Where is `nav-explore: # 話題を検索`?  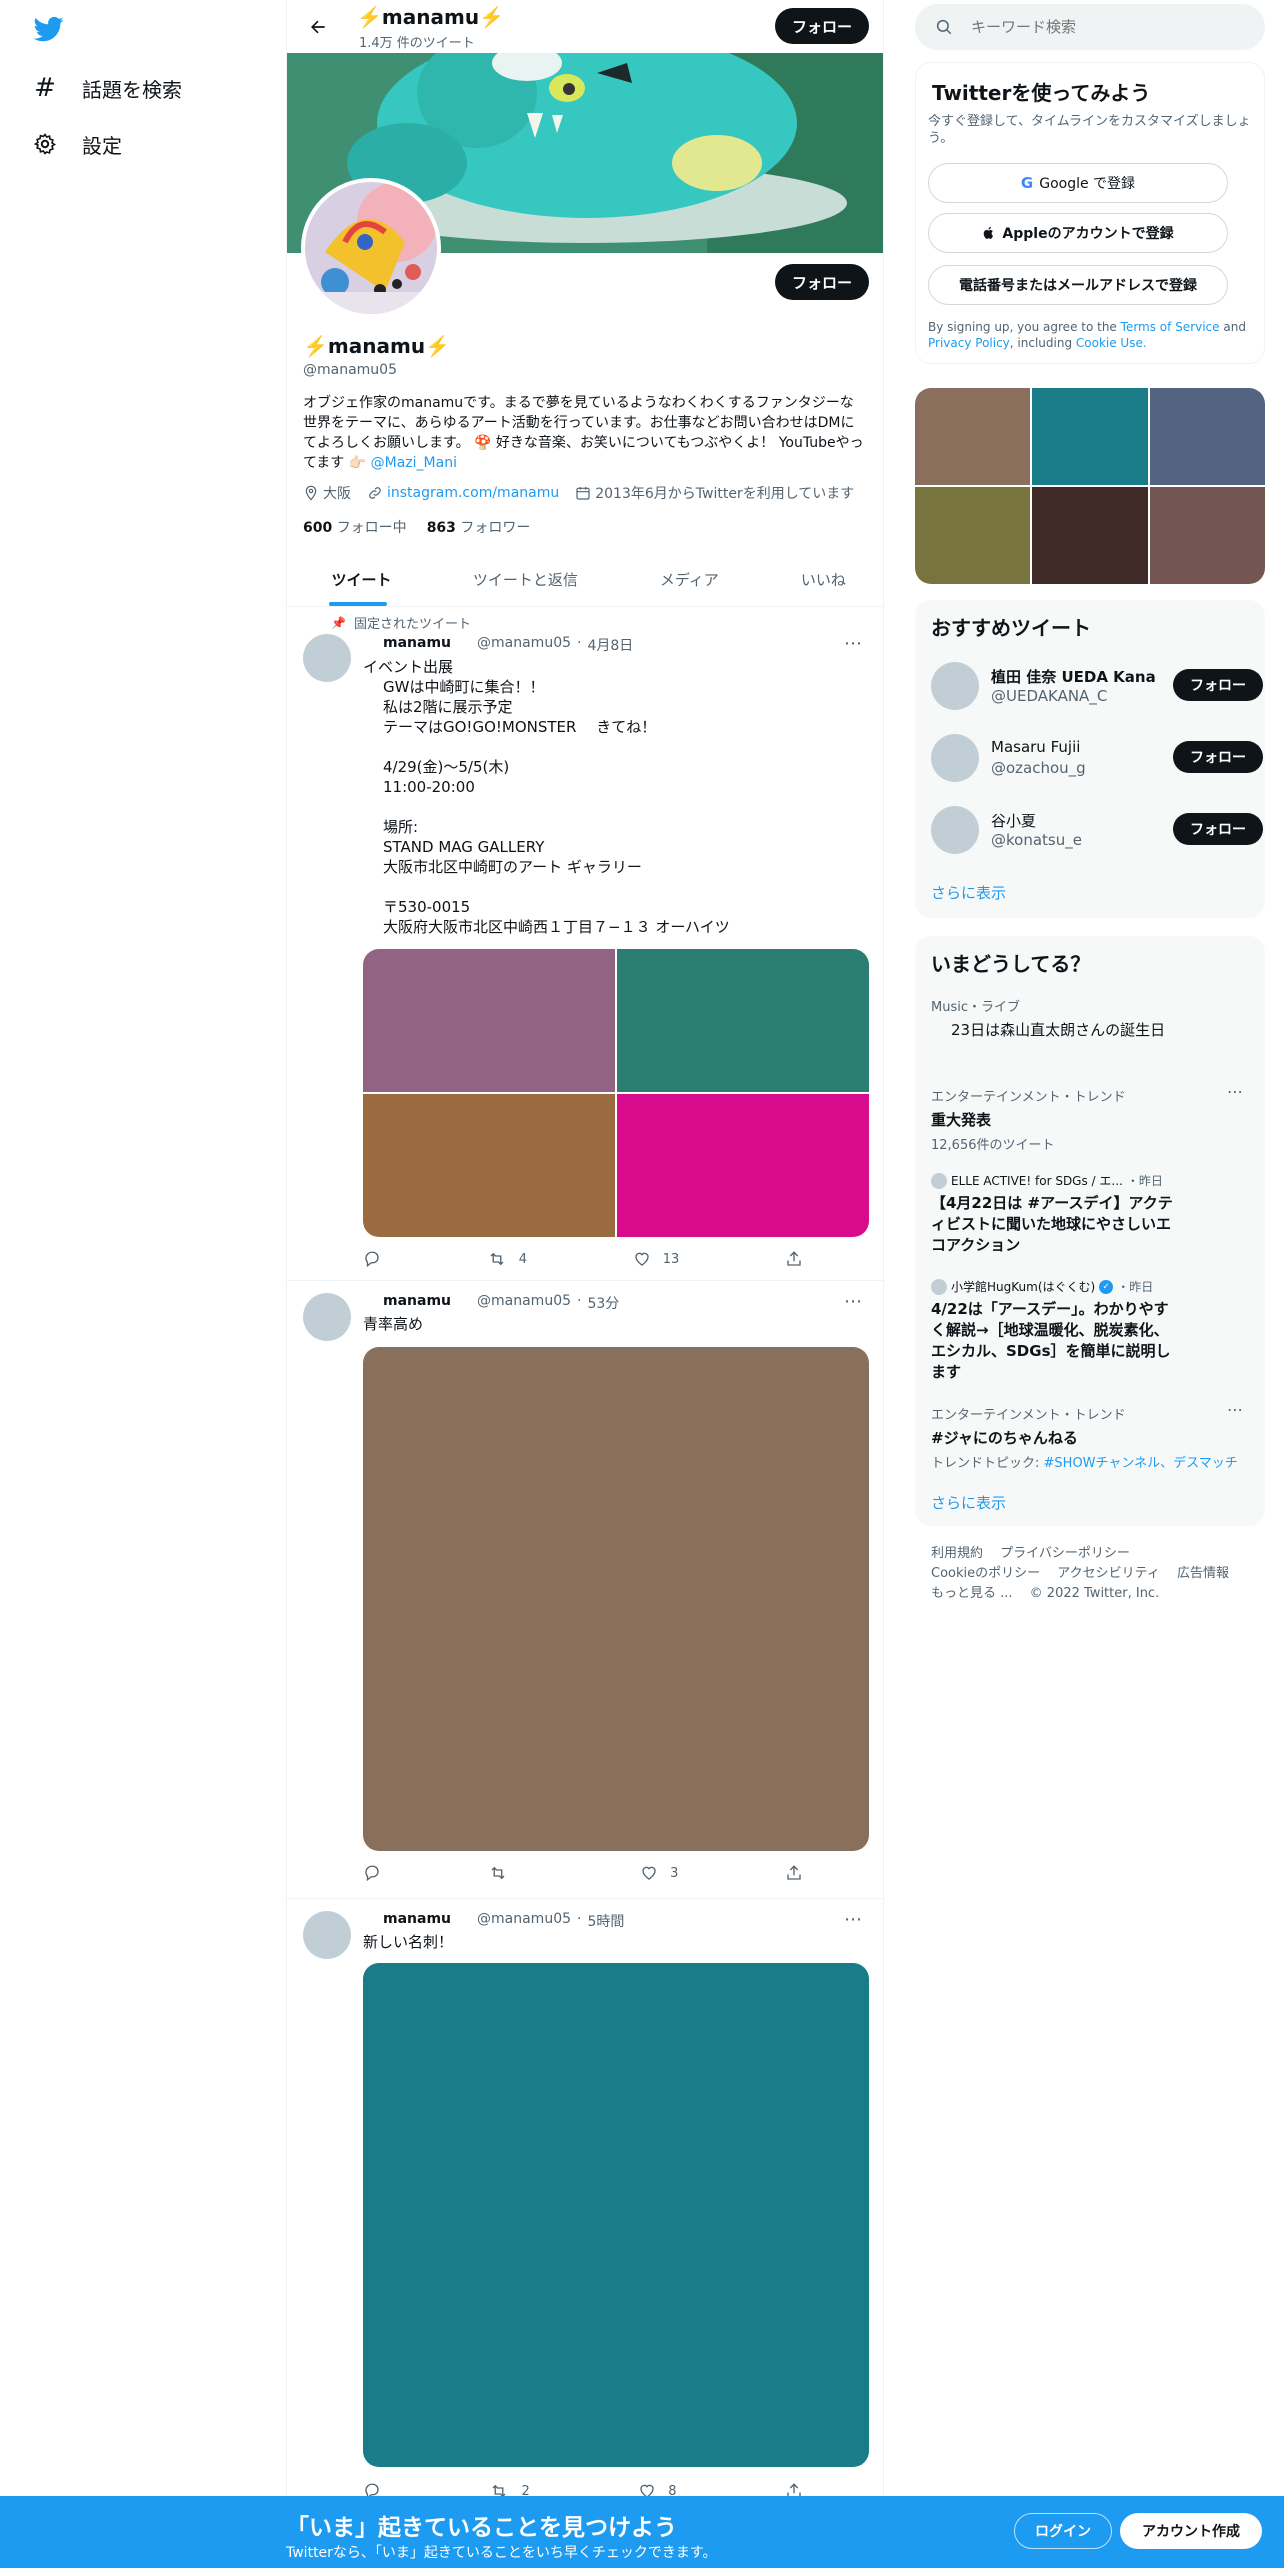 nav-explore: # 話題を検索 is located at coordinates (106, 88).